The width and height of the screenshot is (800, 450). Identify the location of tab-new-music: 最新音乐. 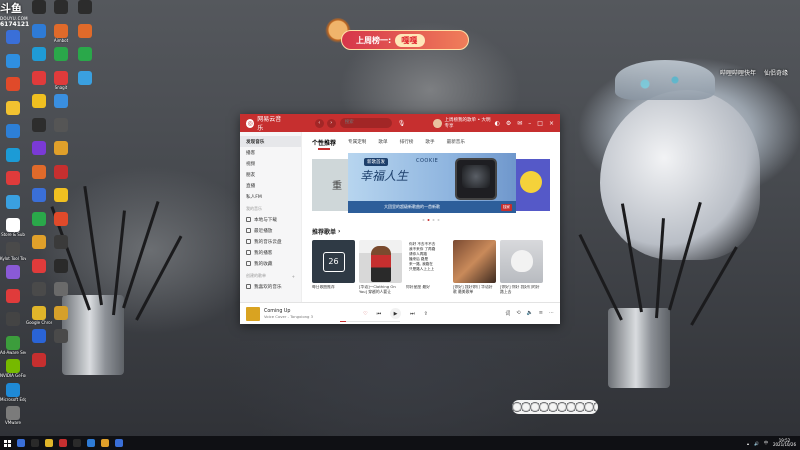
(456, 142).